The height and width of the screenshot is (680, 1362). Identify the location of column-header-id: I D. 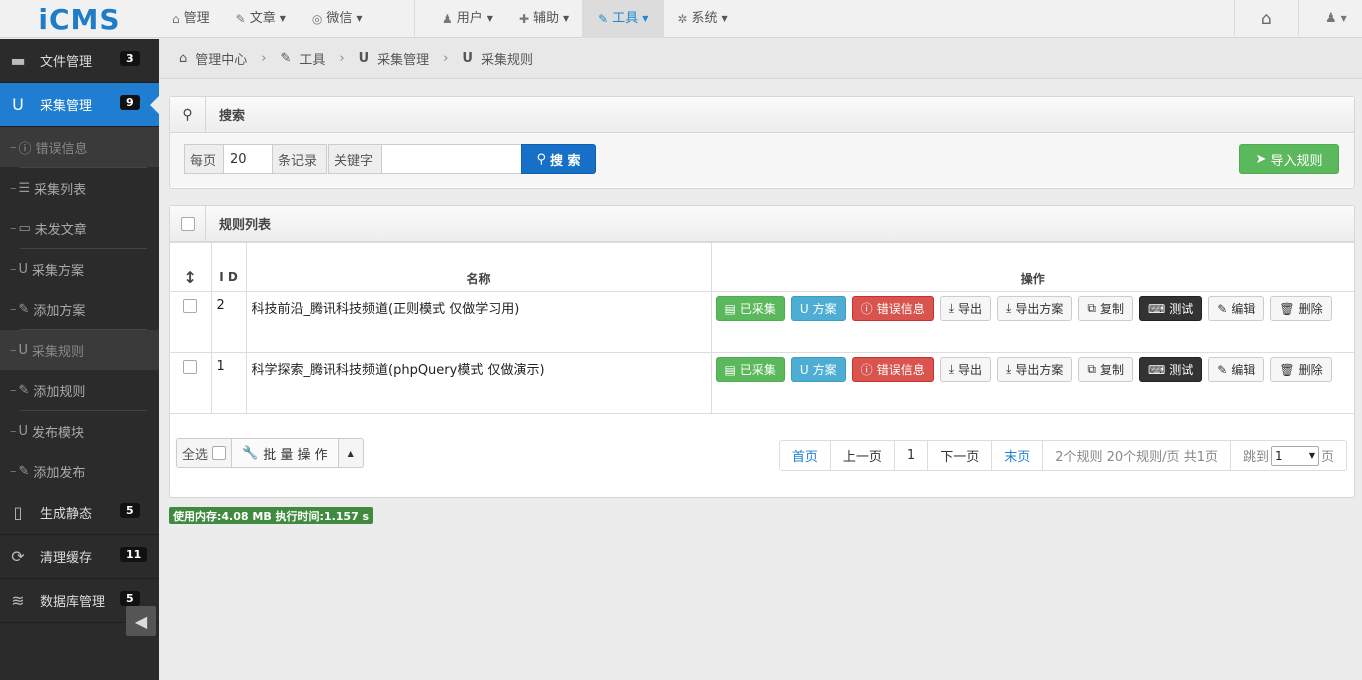
(228, 267).